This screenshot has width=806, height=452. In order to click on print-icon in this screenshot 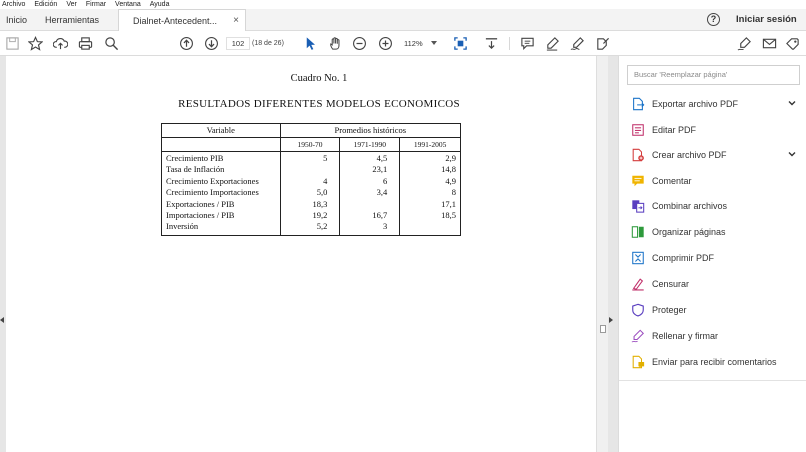, I will do `click(85, 43)`.